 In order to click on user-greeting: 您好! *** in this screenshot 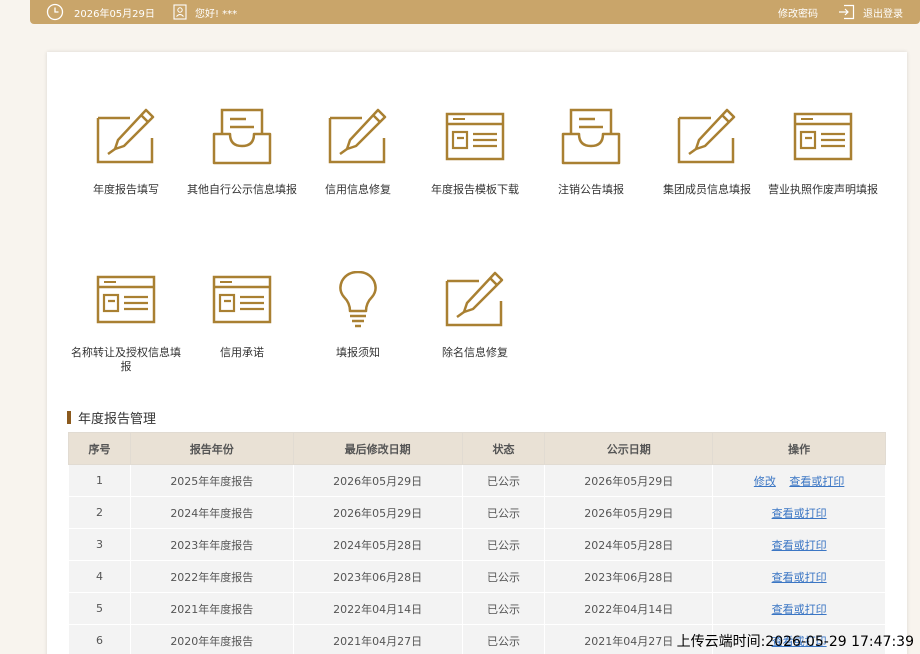, I will do `click(205, 12)`.